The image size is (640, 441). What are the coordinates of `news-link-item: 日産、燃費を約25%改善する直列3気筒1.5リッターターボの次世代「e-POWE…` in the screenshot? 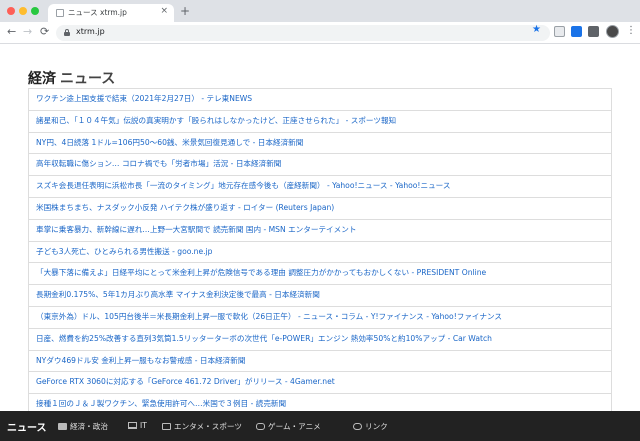 It's located at (320, 339).